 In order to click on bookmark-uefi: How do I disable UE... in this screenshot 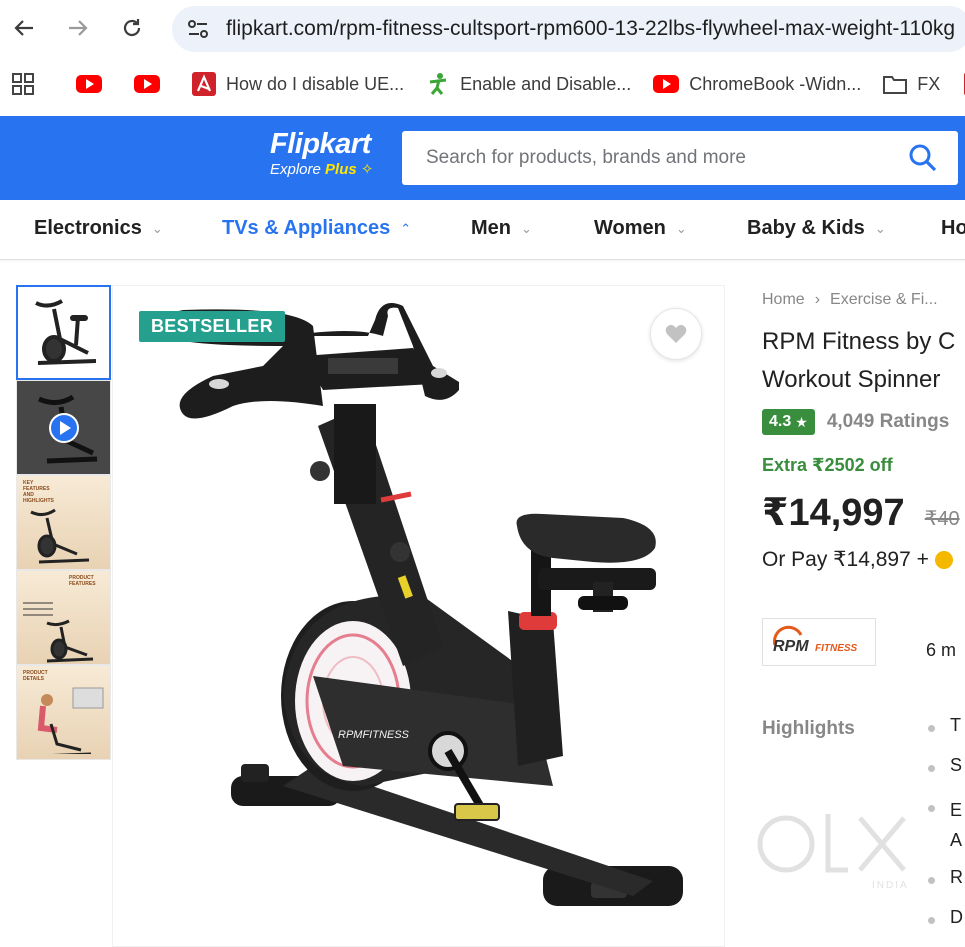, I will do `click(298, 84)`.